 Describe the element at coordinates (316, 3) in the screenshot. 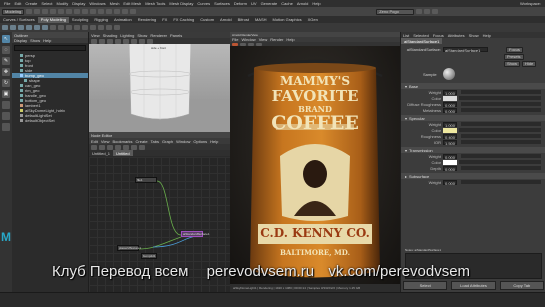

I see `menu-help: Help` at that location.